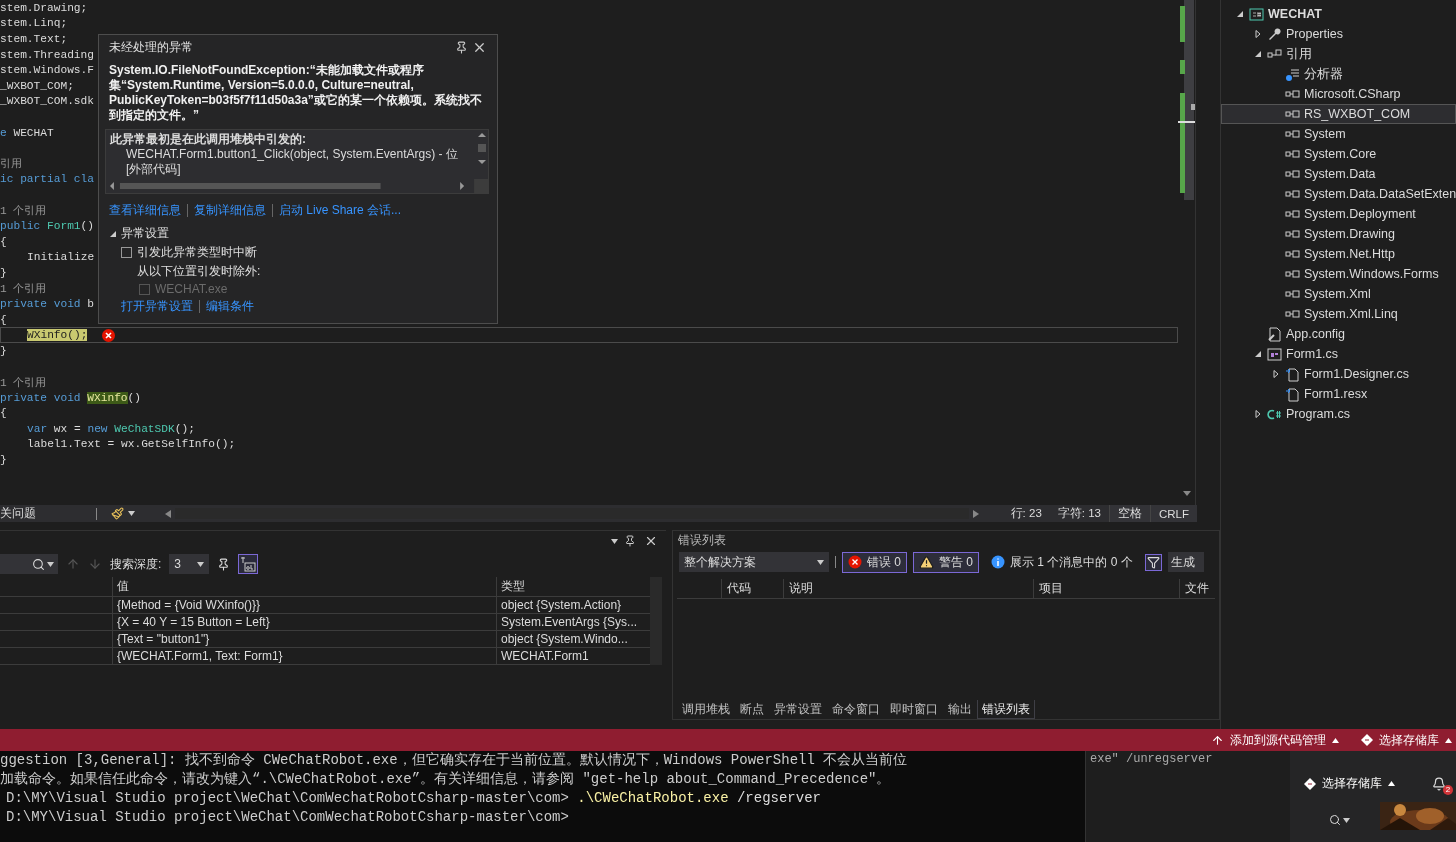 The image size is (1456, 842). I want to click on tree-item: System.Windows.Forms, so click(1338, 274).